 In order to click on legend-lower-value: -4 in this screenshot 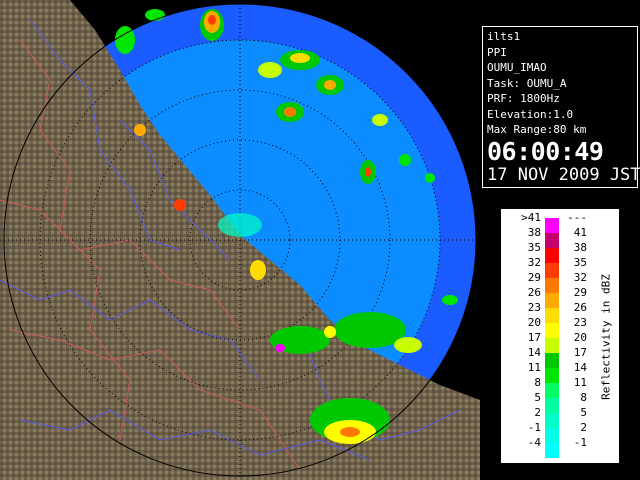, I will do `click(534, 442)`.